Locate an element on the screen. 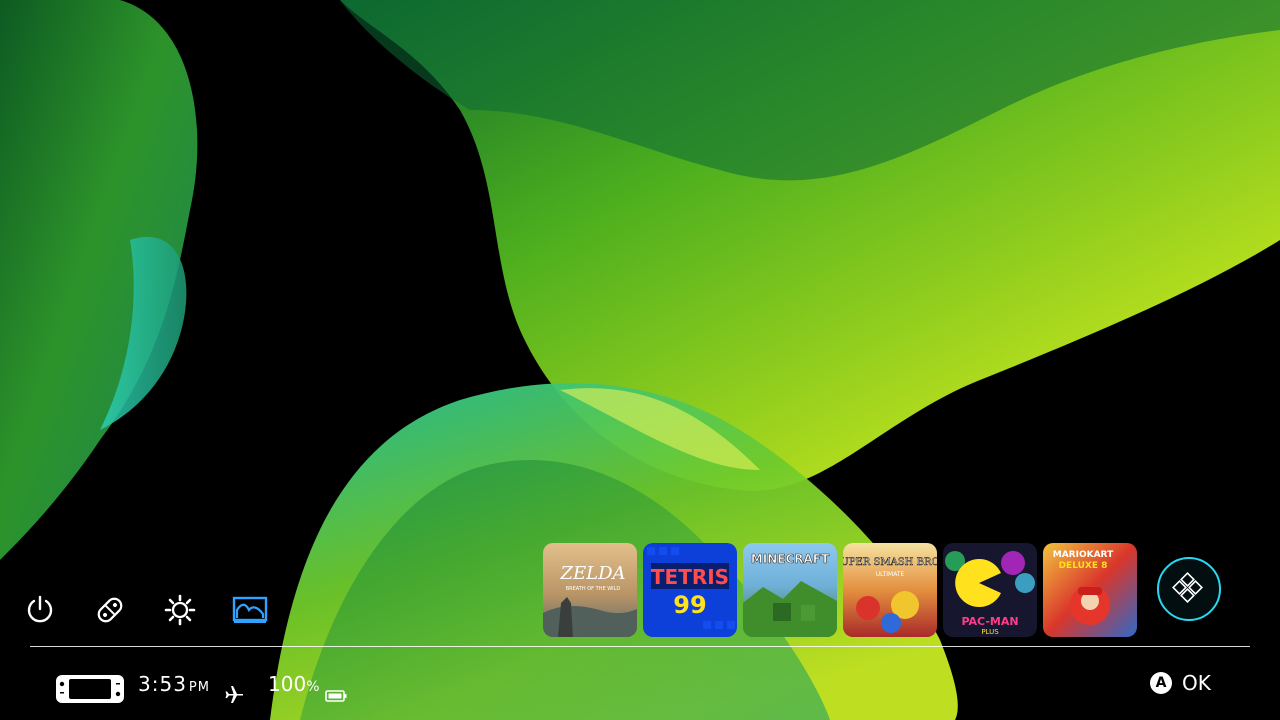 The image size is (1280, 720). clock-time: 3:53 is located at coordinates (162, 684).